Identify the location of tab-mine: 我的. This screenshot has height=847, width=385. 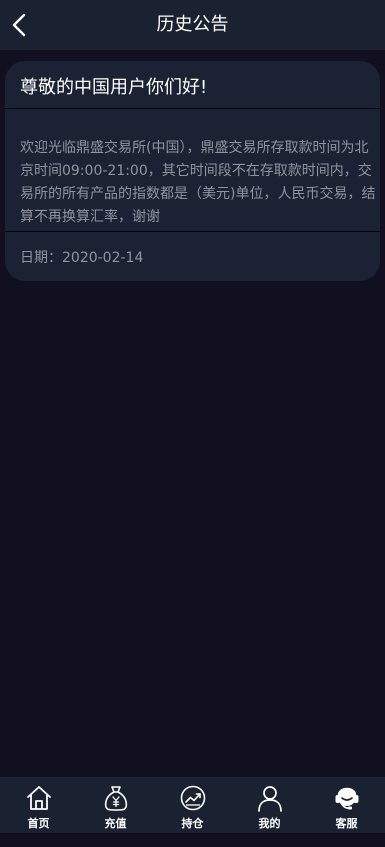
(269, 805).